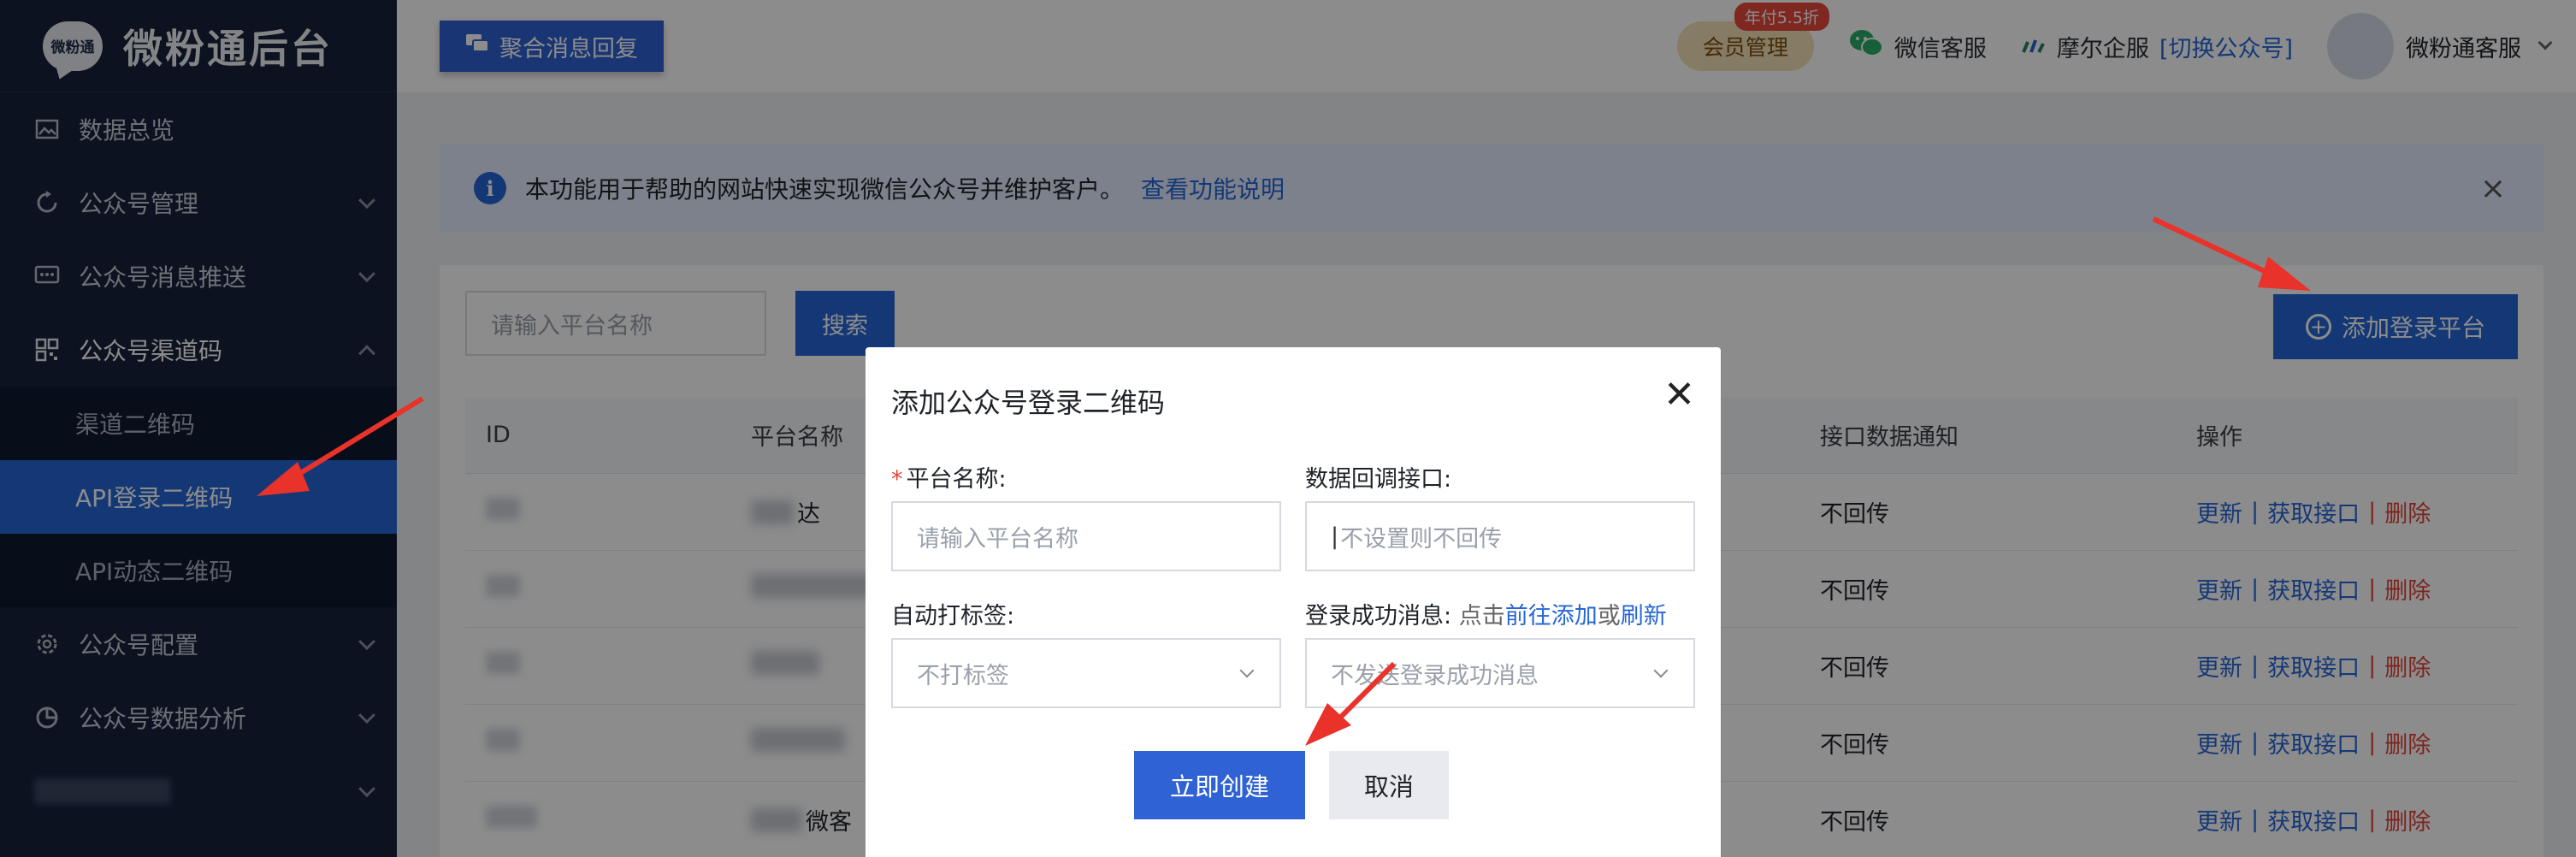 This screenshot has height=857, width=2576. Describe the element at coordinates (1378, 616) in the screenshot. I see `success-msg-label-text: 登录成功消息:` at that location.